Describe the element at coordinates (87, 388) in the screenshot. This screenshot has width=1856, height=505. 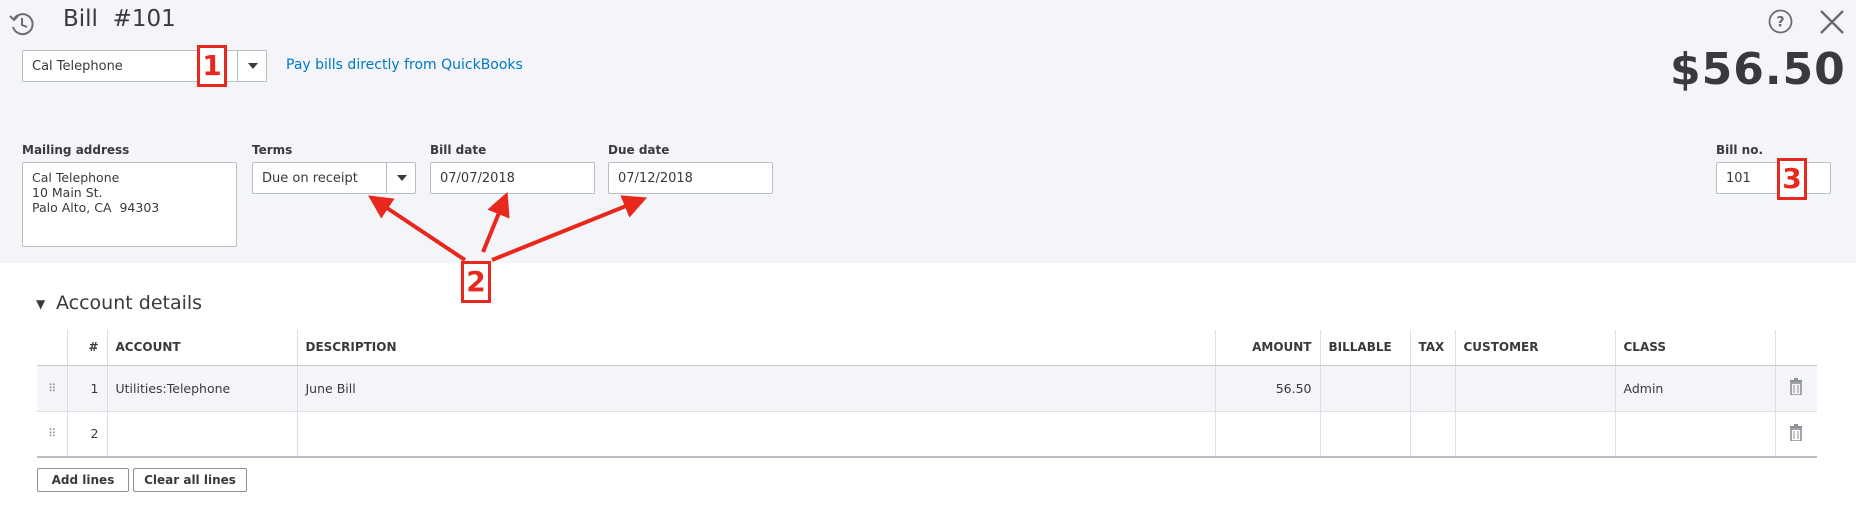
I see `line-number: 1` at that location.